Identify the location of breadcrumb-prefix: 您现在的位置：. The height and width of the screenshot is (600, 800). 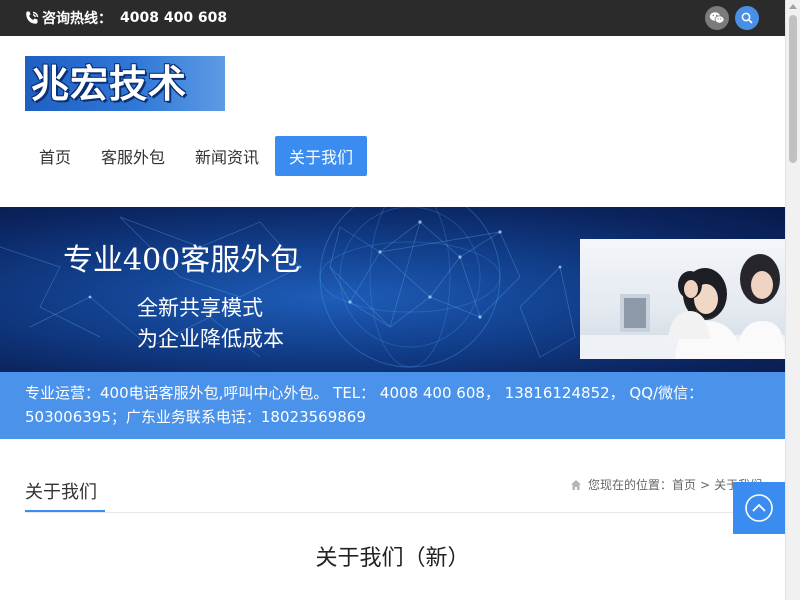
(630, 485).